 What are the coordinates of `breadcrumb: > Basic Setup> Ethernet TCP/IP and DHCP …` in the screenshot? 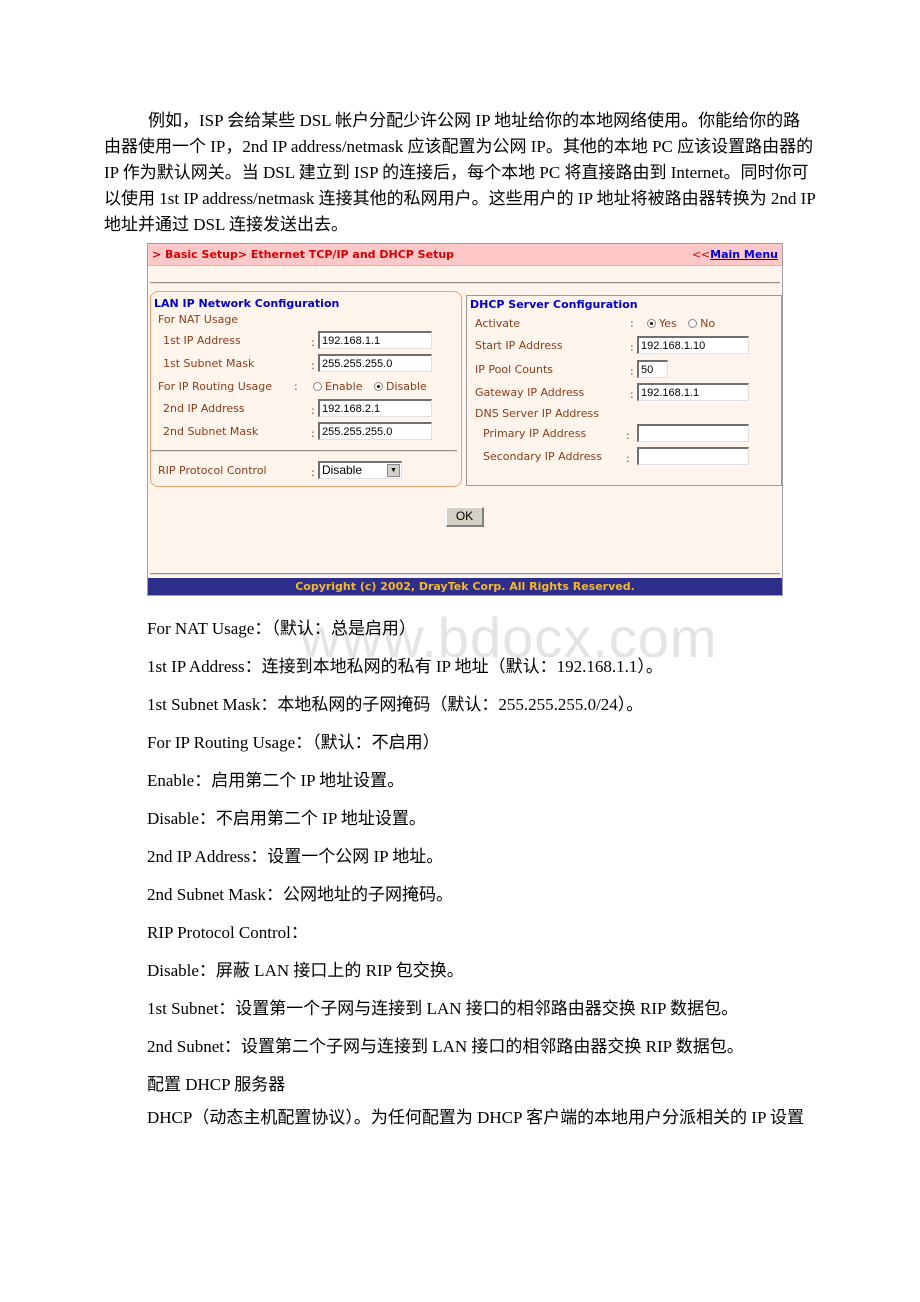 It's located at (303, 254).